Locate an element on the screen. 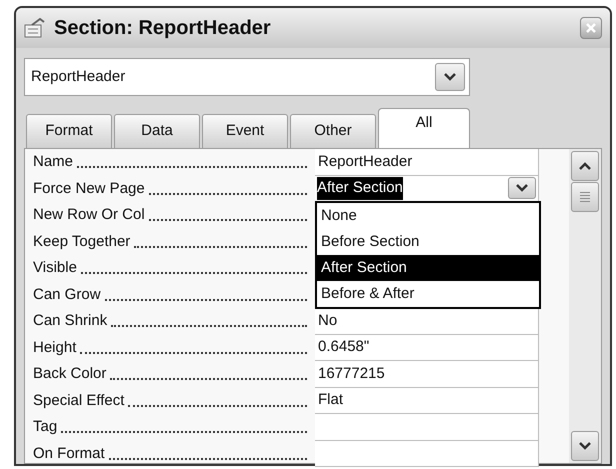 This screenshot has height=469, width=616. close-icon is located at coordinates (591, 28).